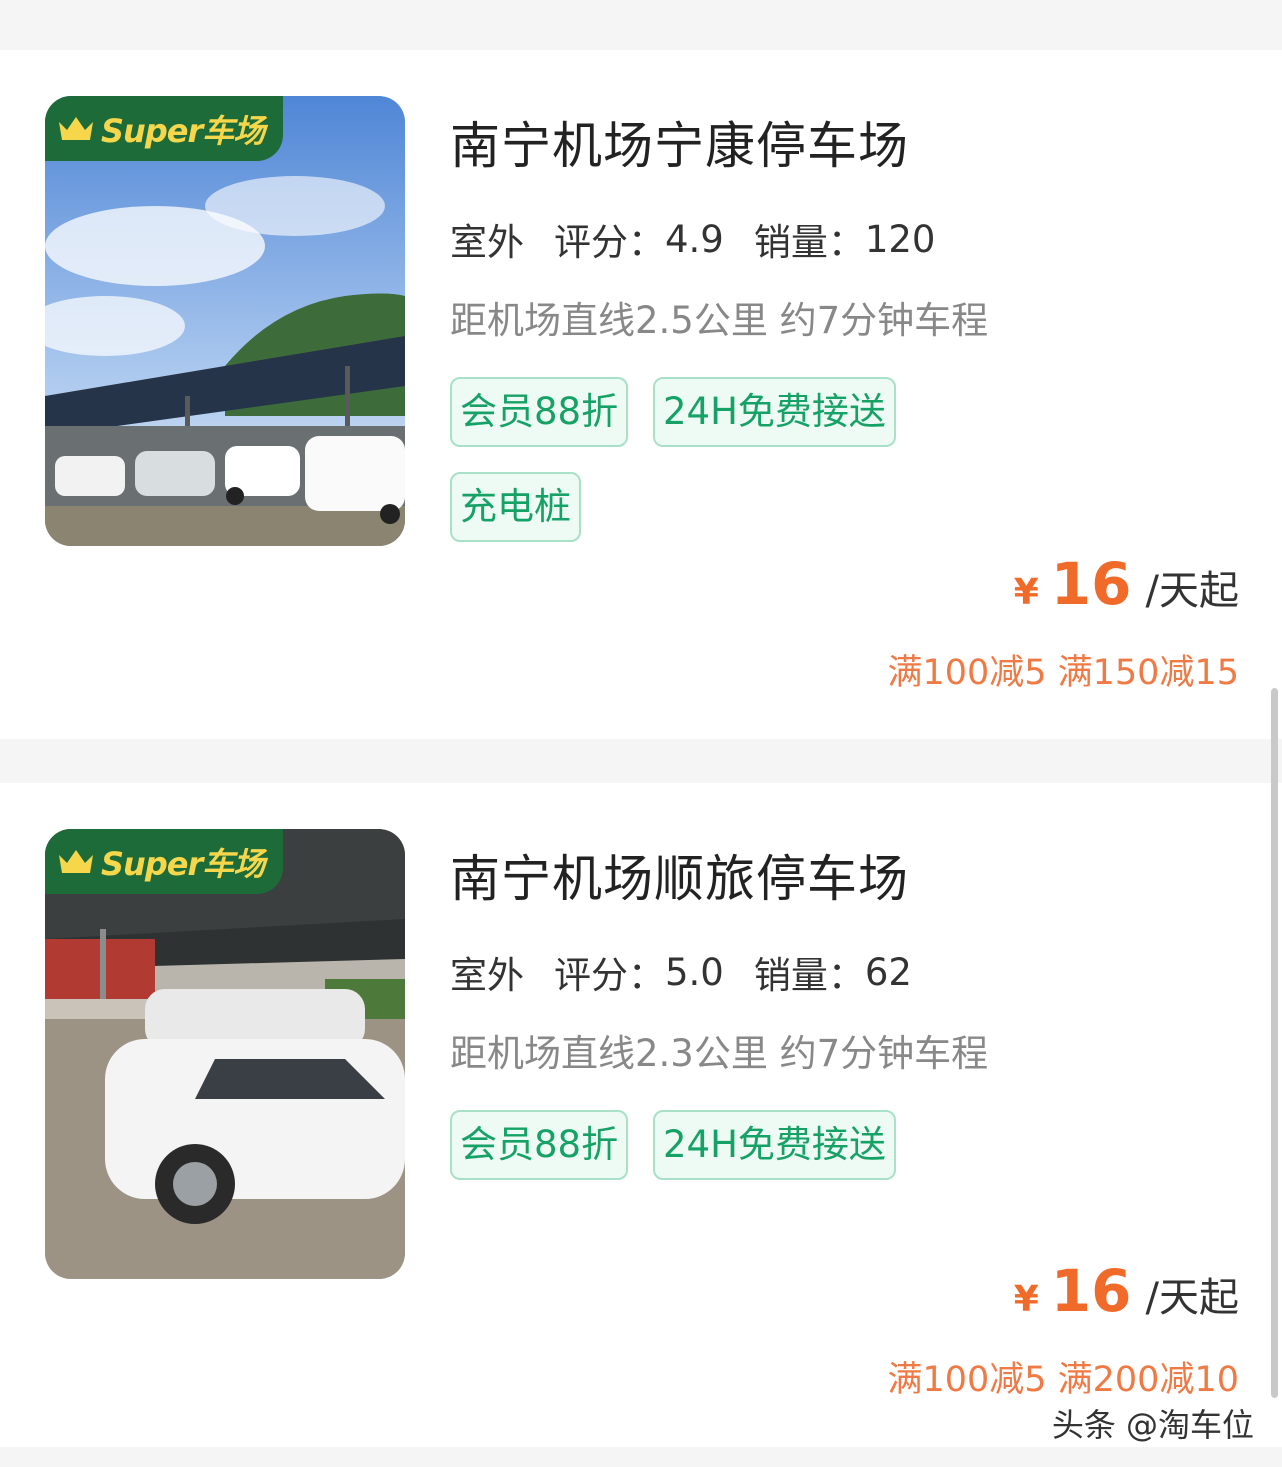 This screenshot has width=1282, height=1467. I want to click on parking-meta: 室外 评分： 5.0 销量： 62, so click(681, 972).